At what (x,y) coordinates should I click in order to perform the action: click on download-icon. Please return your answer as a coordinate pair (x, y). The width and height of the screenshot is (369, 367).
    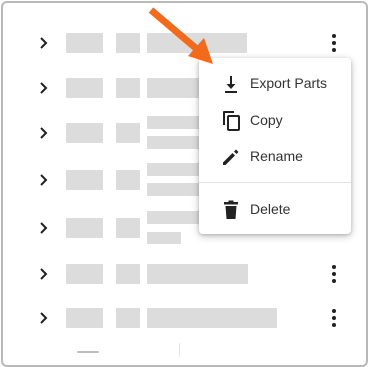
    Looking at the image, I should click on (231, 84).